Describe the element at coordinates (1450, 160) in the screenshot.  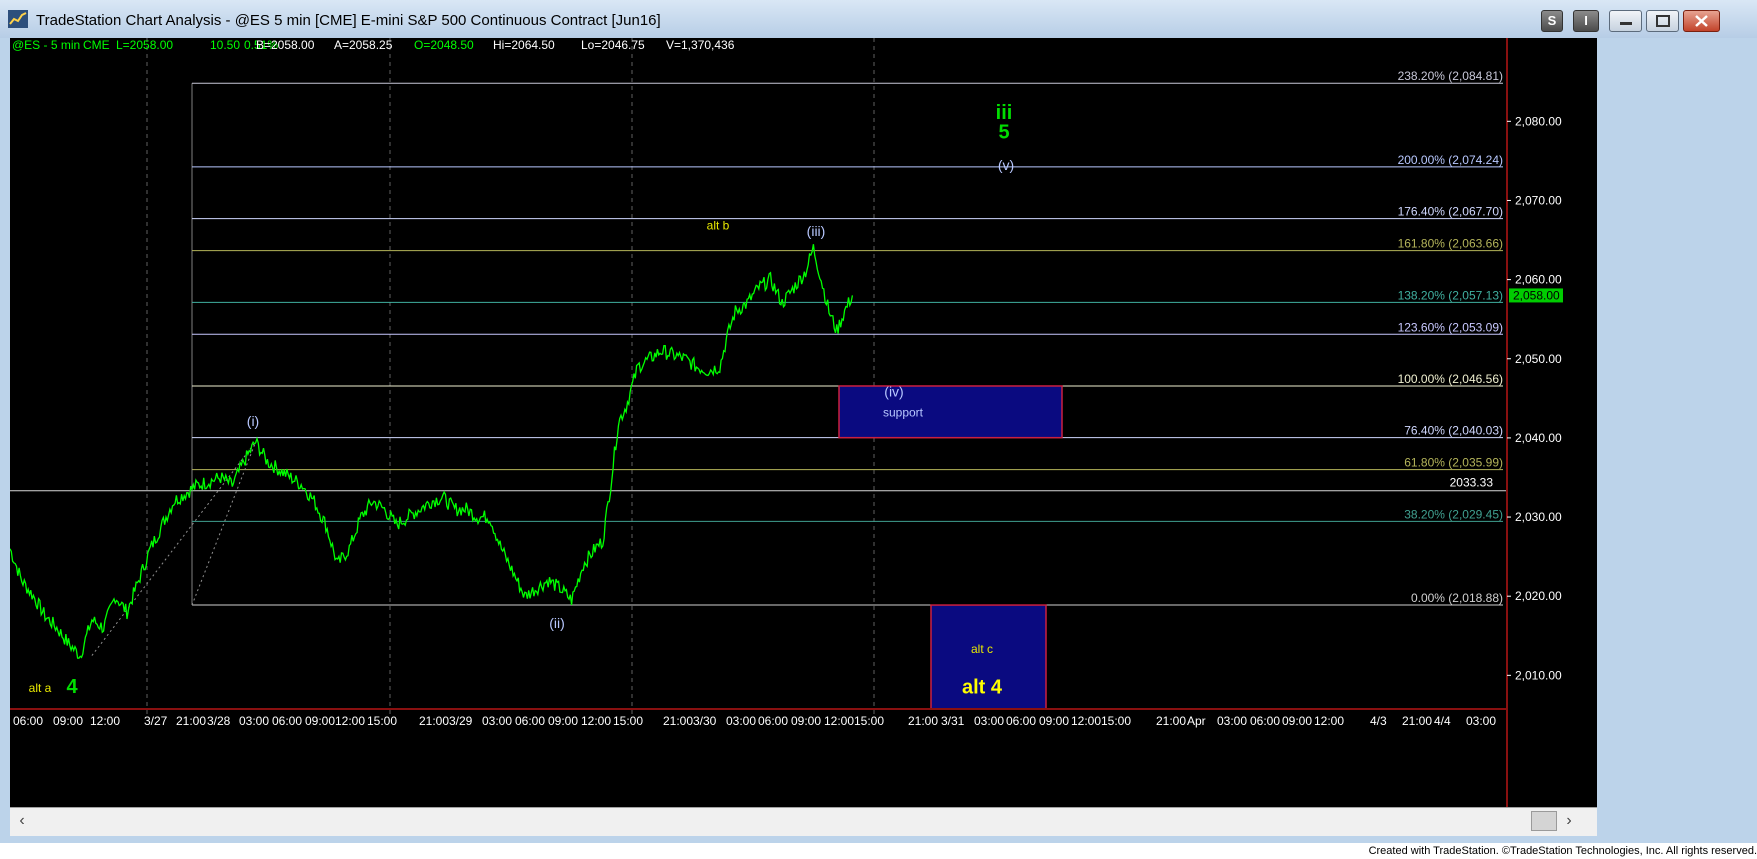
I see `fib-level-label: 200.00% (2,074.24)` at that location.